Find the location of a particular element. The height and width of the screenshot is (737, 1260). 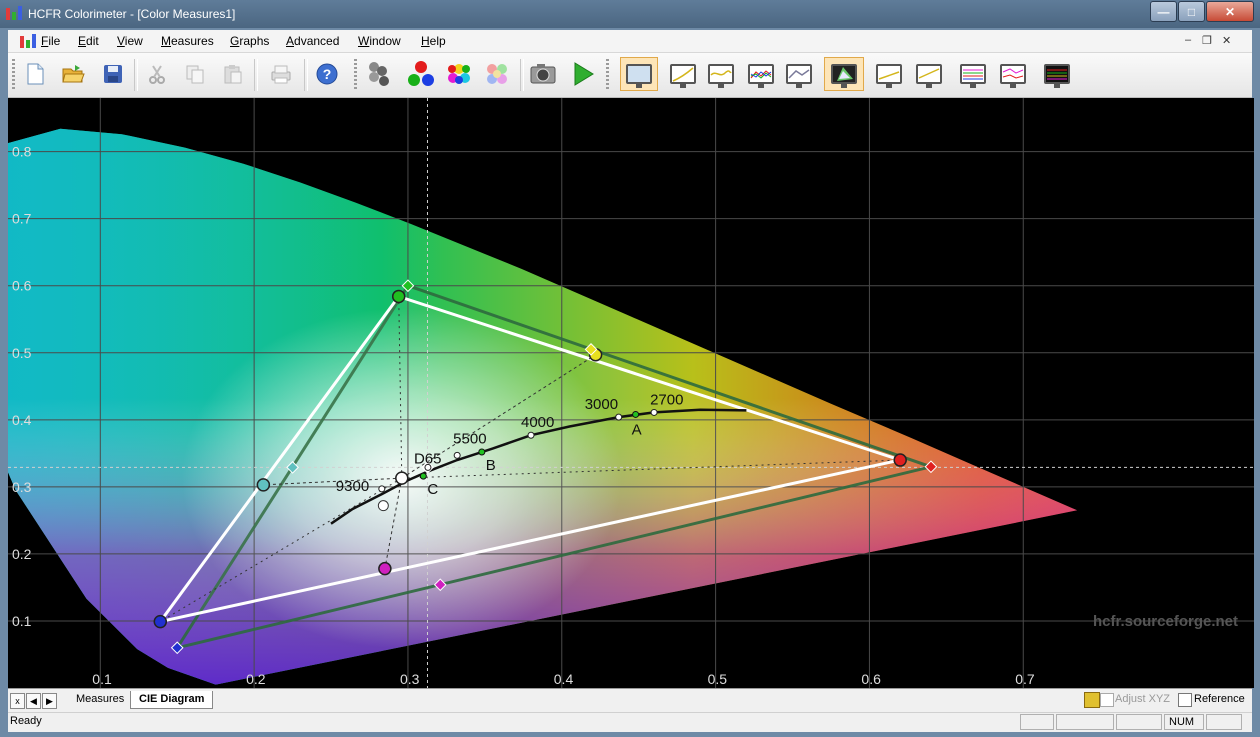

color-checker-graph-icon is located at coordinates (1057, 74).